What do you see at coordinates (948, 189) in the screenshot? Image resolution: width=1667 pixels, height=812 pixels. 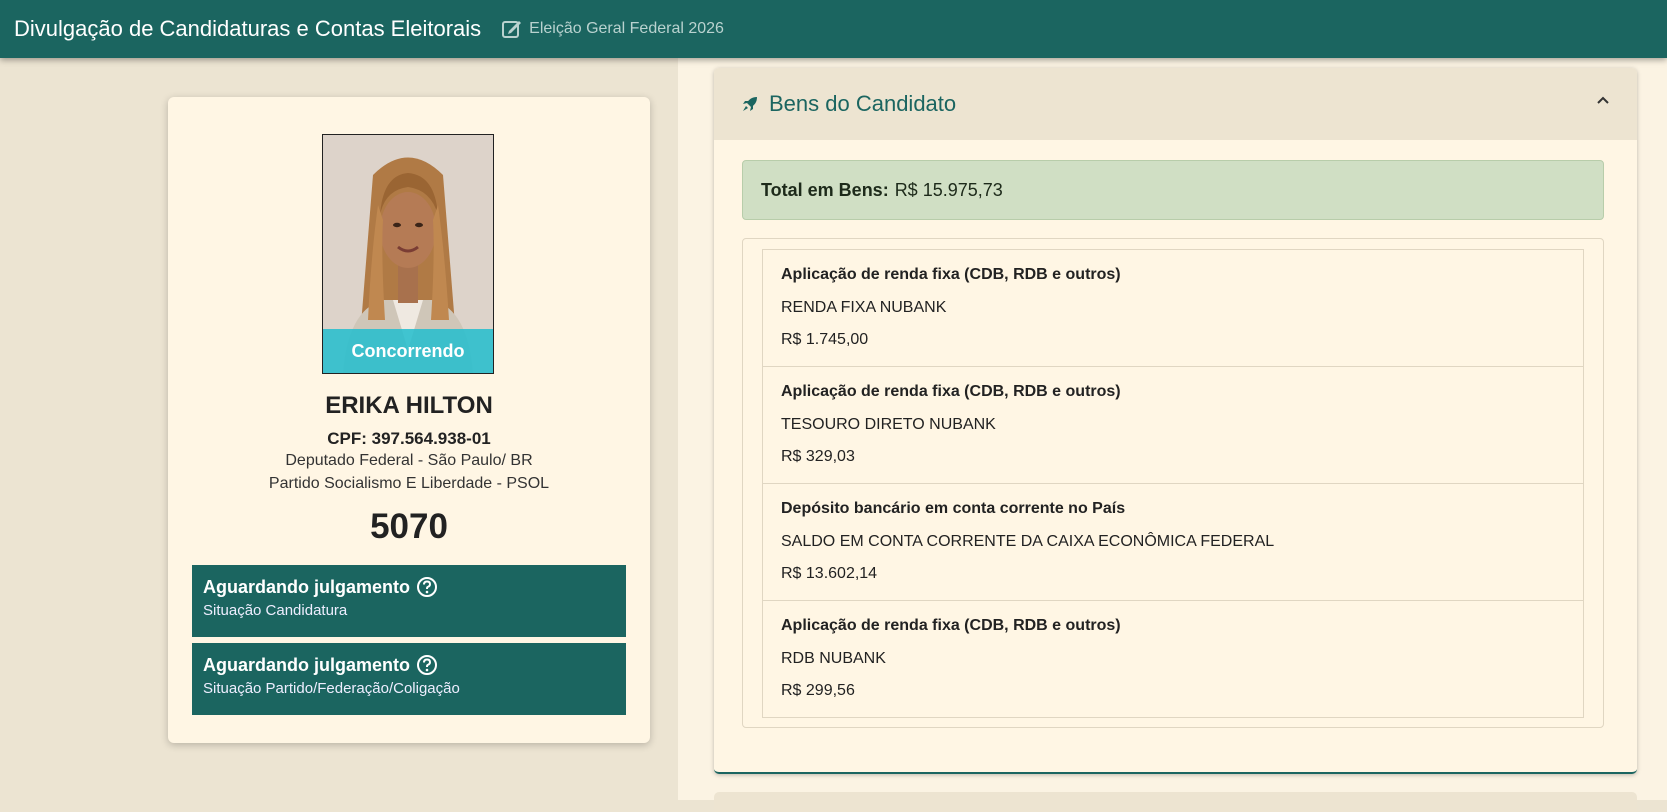 I see `total-assets-value: R$ 15.975,73` at bounding box center [948, 189].